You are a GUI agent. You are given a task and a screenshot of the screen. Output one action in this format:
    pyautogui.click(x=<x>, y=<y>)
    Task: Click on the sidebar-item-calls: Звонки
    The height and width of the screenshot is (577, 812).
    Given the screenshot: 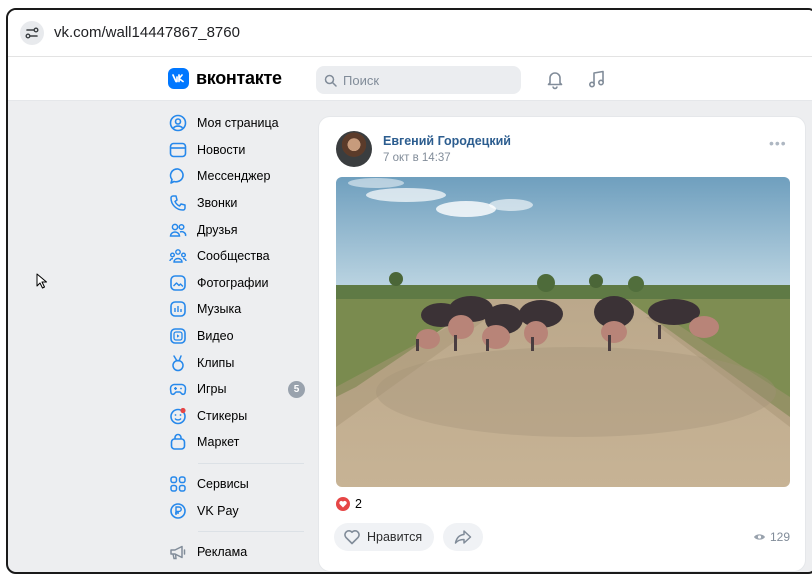 What is the action you would take?
    pyautogui.click(x=238, y=203)
    